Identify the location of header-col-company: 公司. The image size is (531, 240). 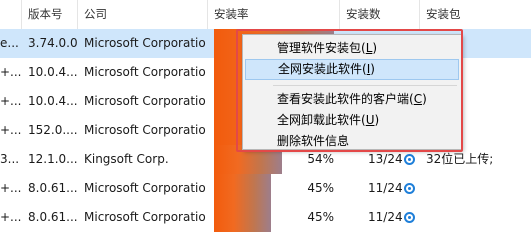
(143, 14).